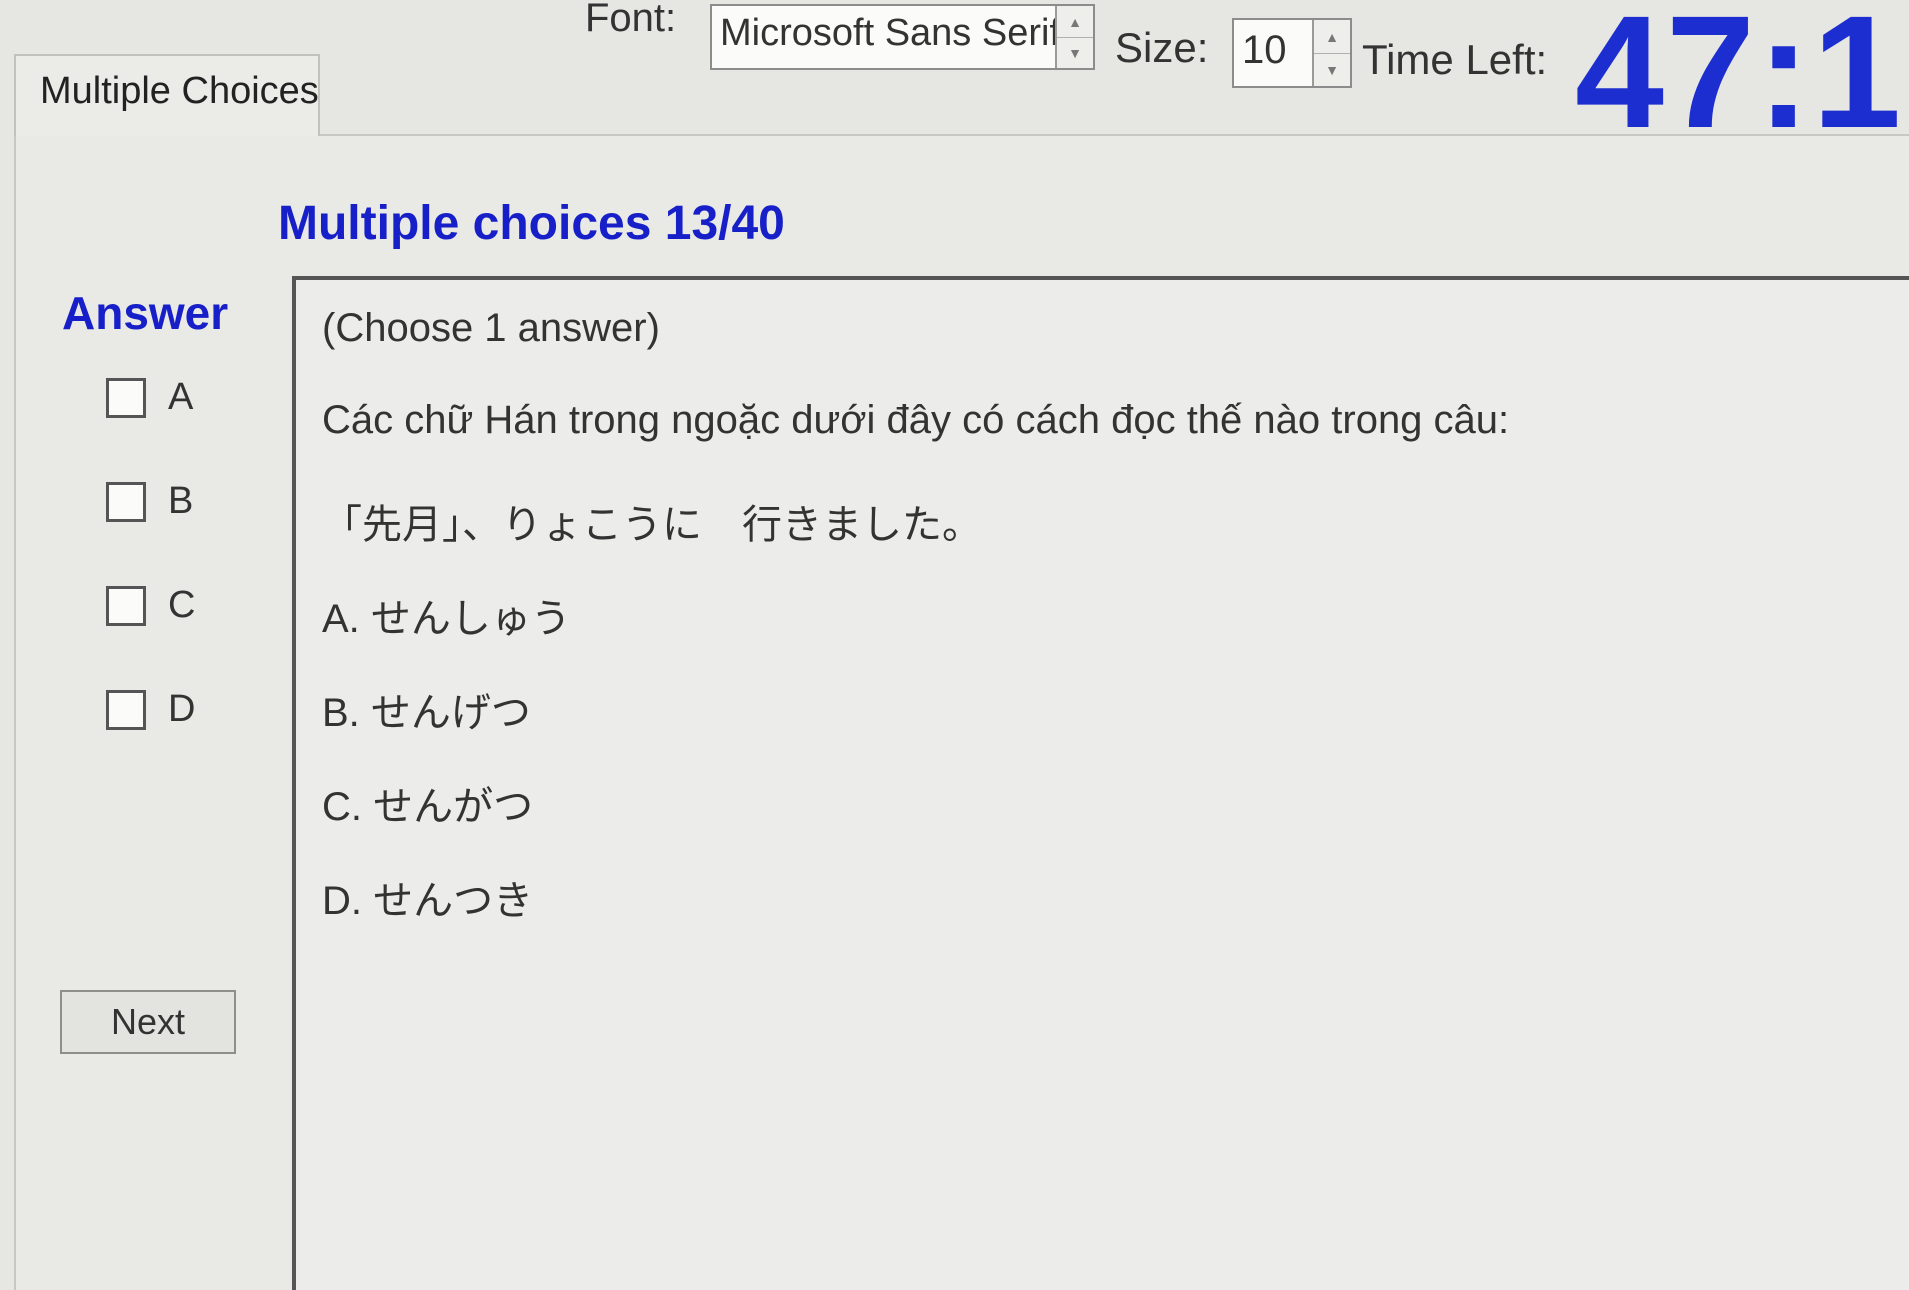  I want to click on font-select: Microsoft Sans Serif ▲ ▼, so click(902, 37).